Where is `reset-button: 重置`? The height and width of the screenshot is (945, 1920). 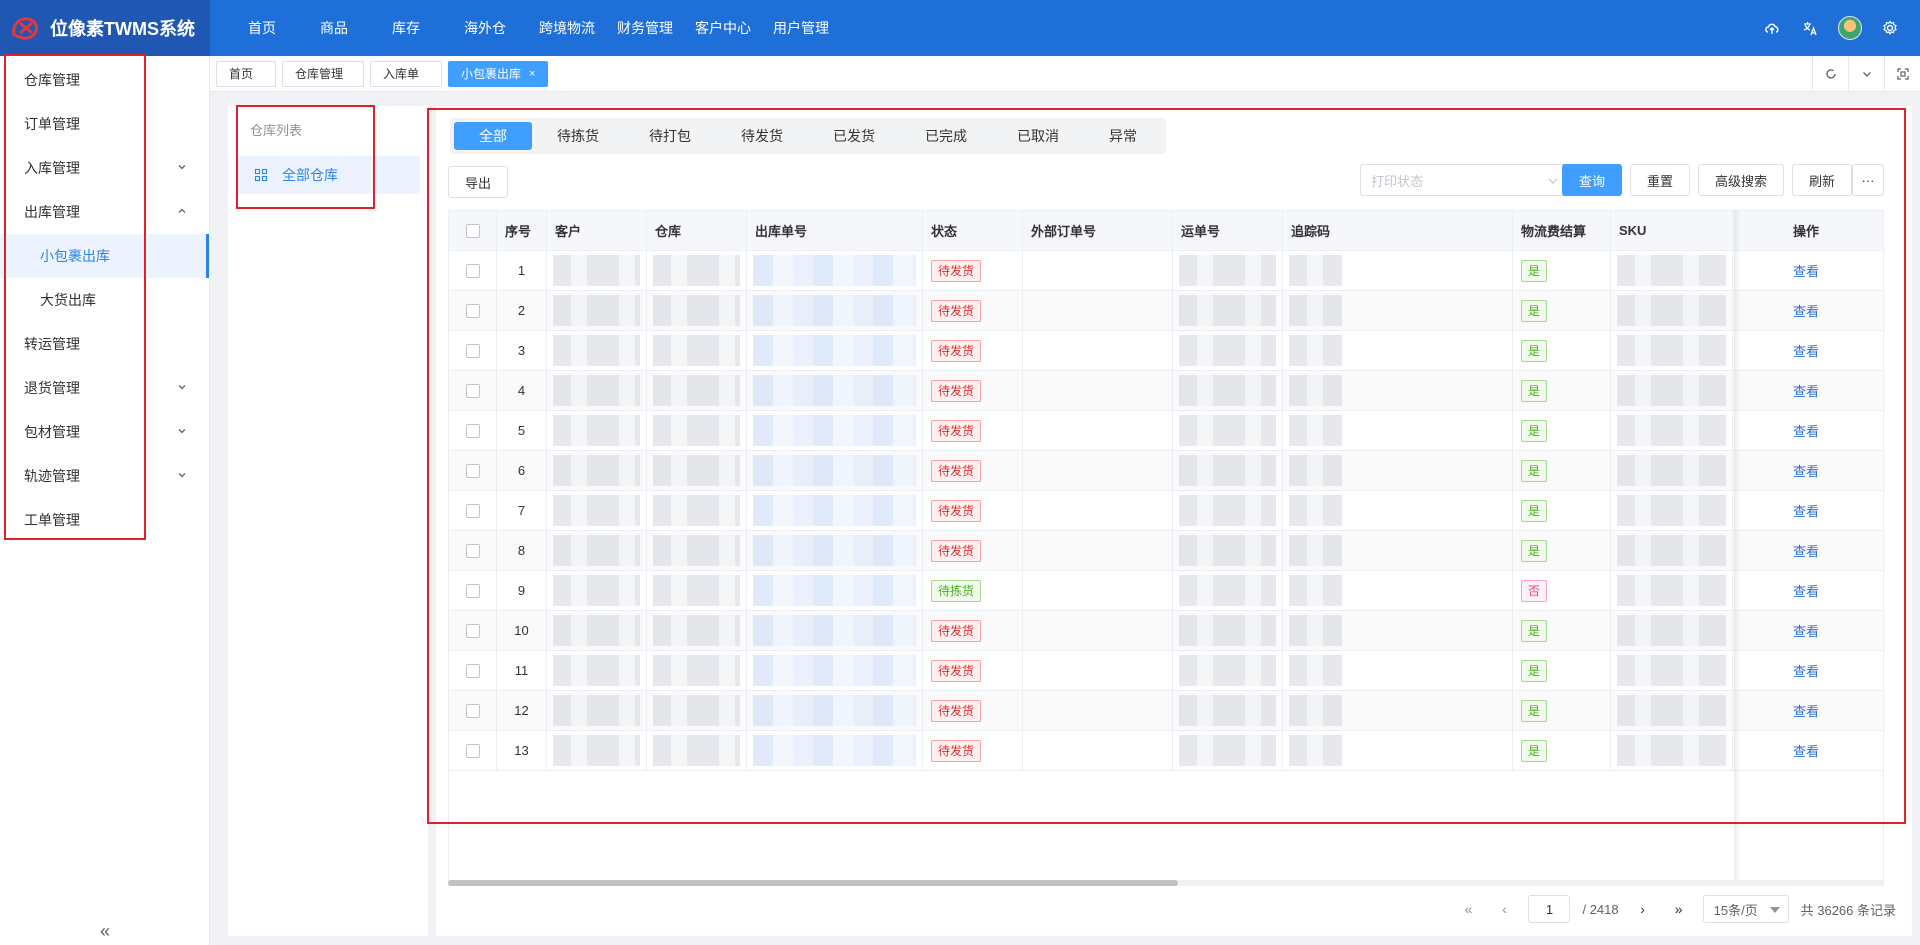 reset-button: 重置 is located at coordinates (1660, 180).